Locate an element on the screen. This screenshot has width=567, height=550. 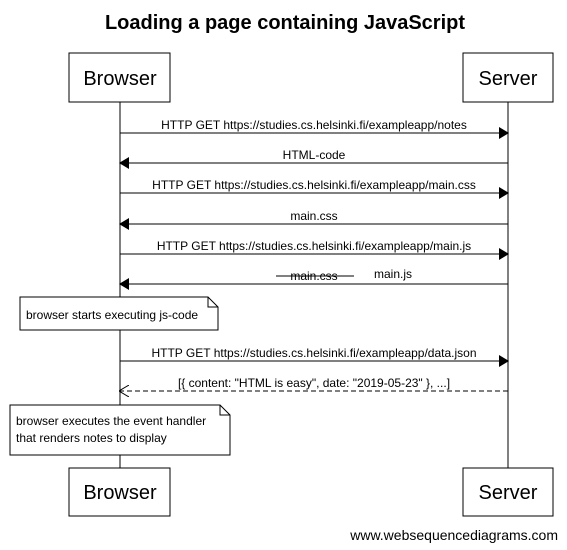
browser-participant-top: Browser is located at coordinates (119, 77).